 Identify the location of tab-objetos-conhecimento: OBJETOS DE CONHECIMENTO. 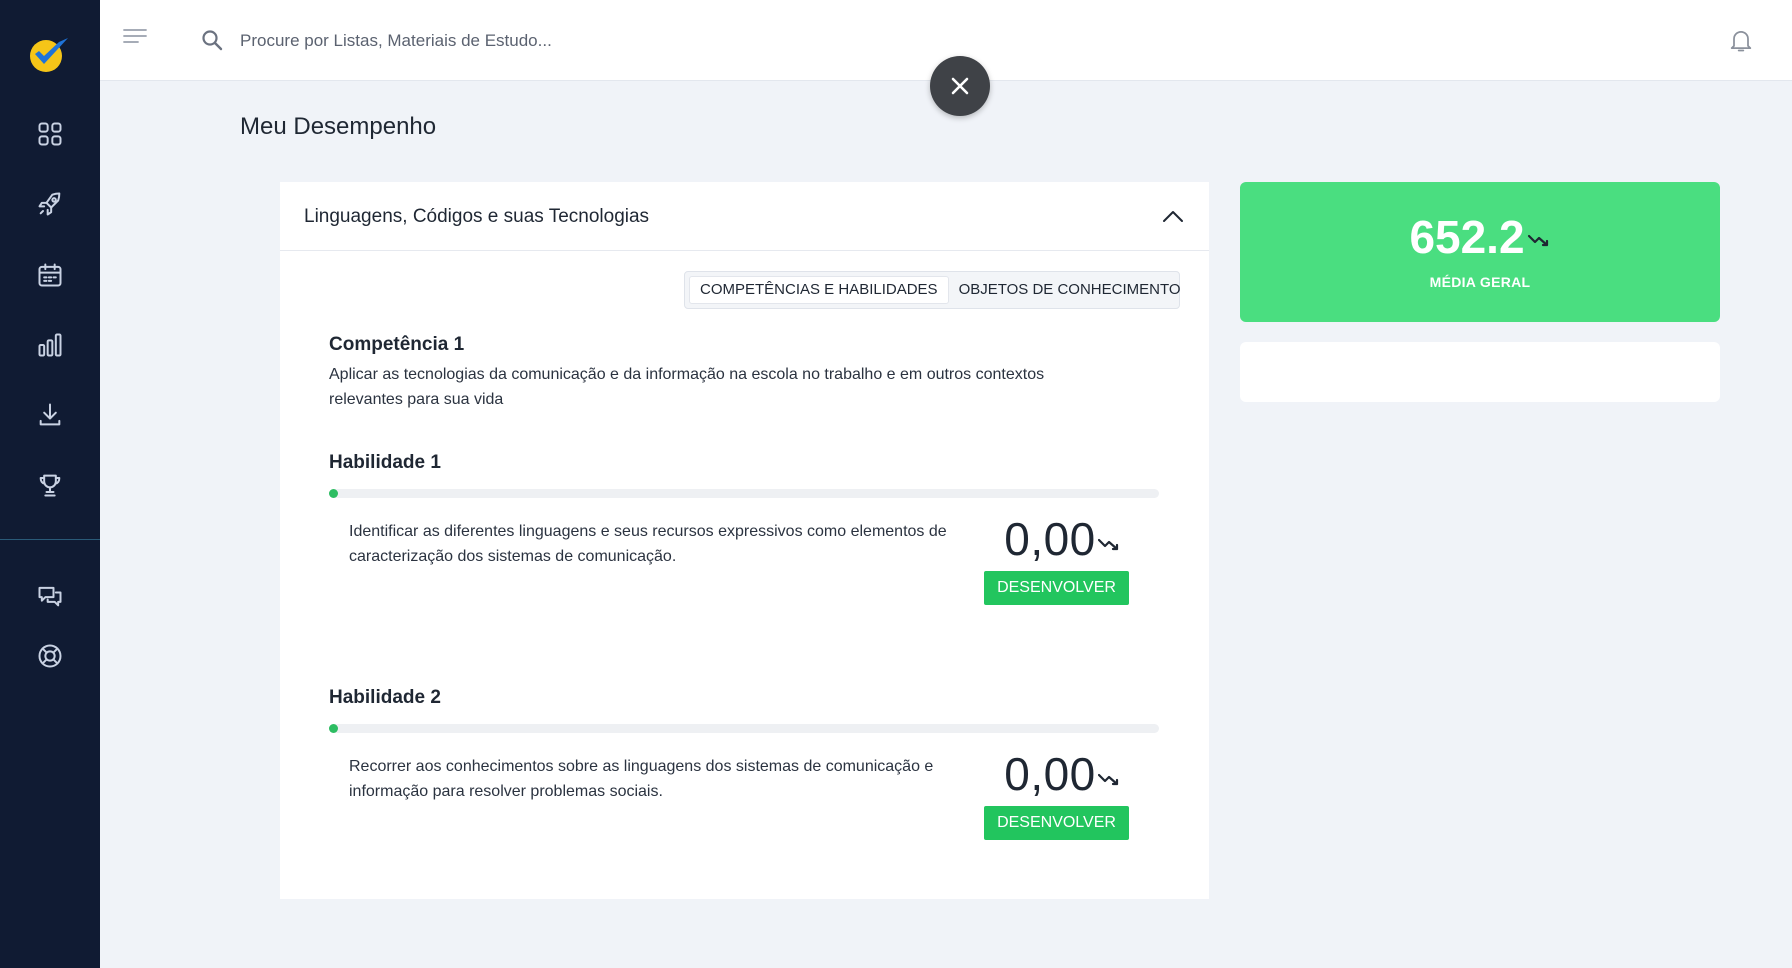
(1070, 290).